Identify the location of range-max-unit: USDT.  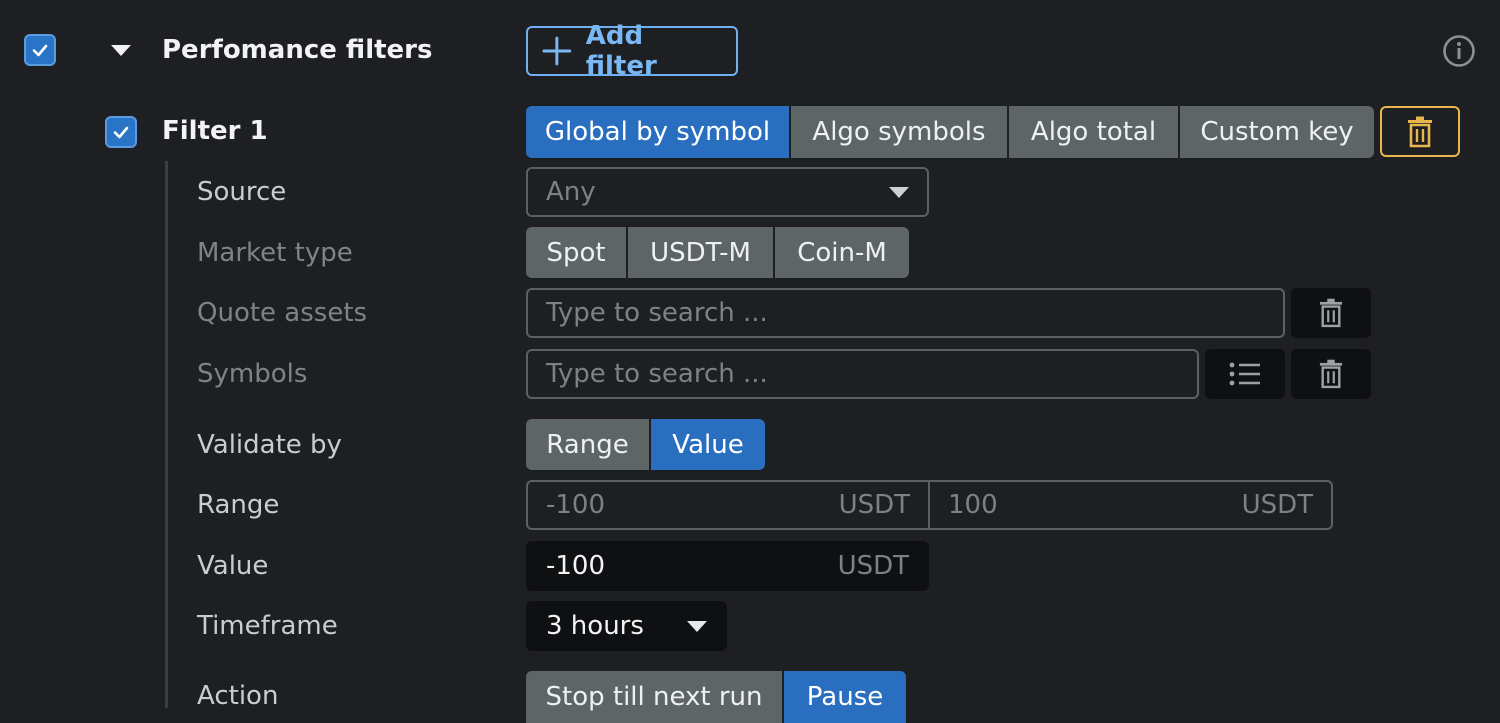
(1277, 505).